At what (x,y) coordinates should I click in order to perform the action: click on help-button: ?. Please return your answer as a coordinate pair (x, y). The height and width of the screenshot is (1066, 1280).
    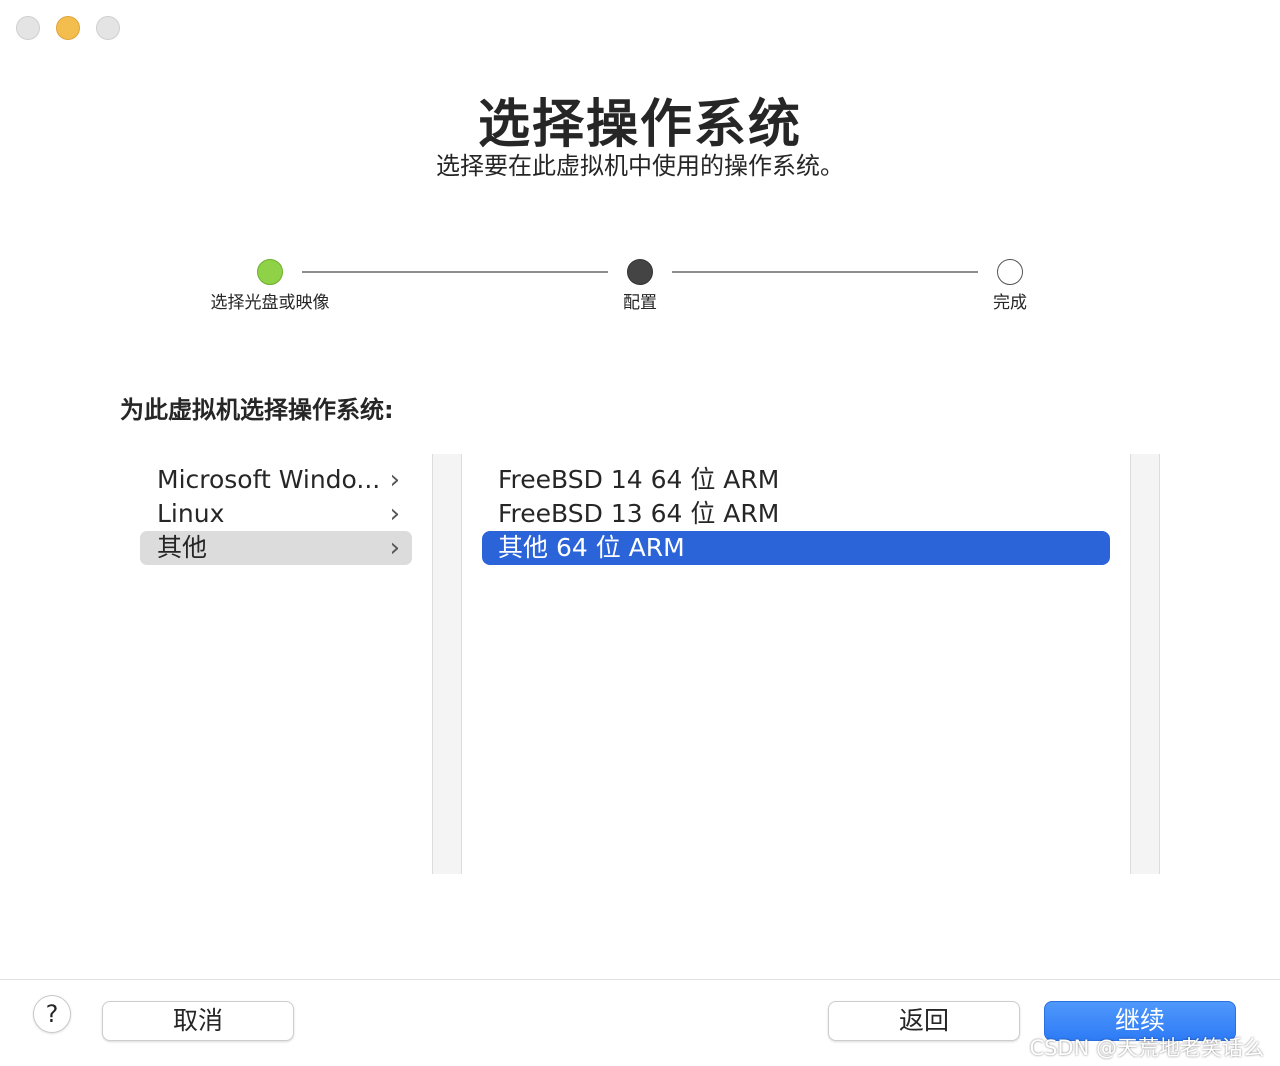
    Looking at the image, I should click on (52, 1014).